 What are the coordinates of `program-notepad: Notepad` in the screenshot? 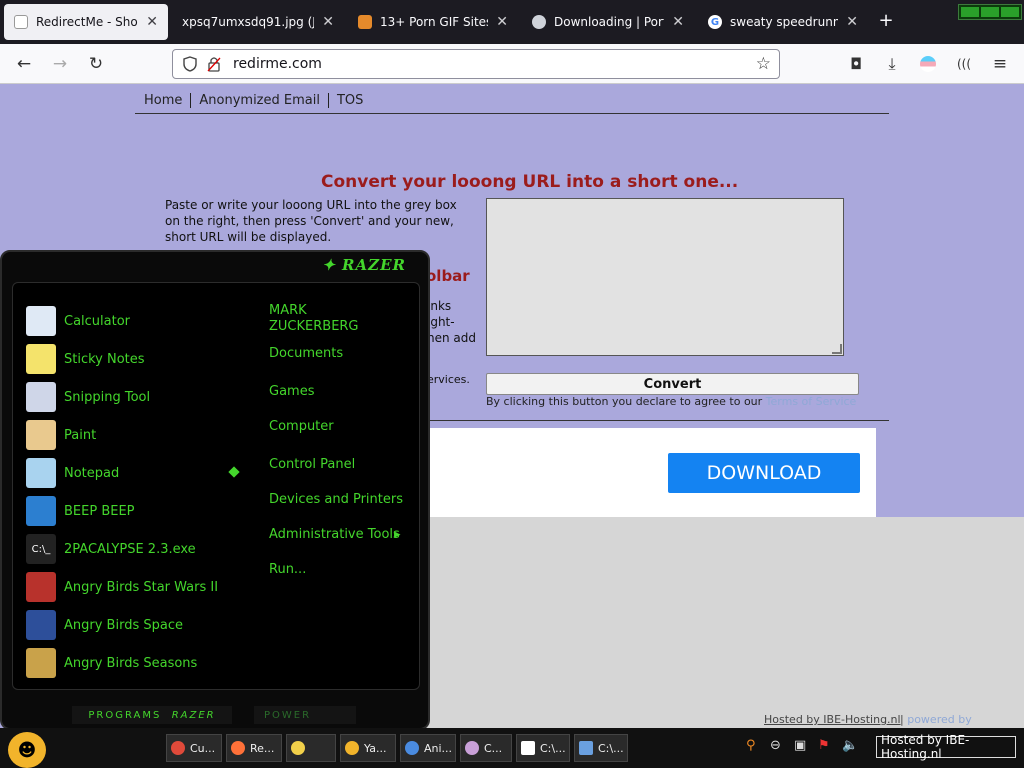 It's located at (72, 473).